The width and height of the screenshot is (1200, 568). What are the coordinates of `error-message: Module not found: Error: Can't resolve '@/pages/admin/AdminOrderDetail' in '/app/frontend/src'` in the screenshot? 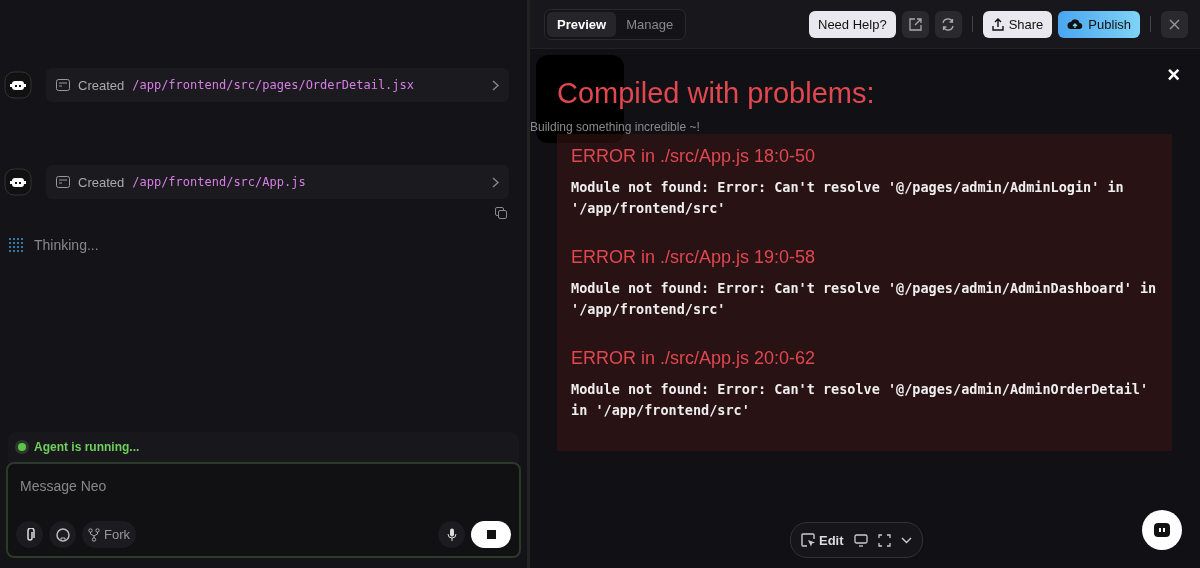 It's located at (860, 400).